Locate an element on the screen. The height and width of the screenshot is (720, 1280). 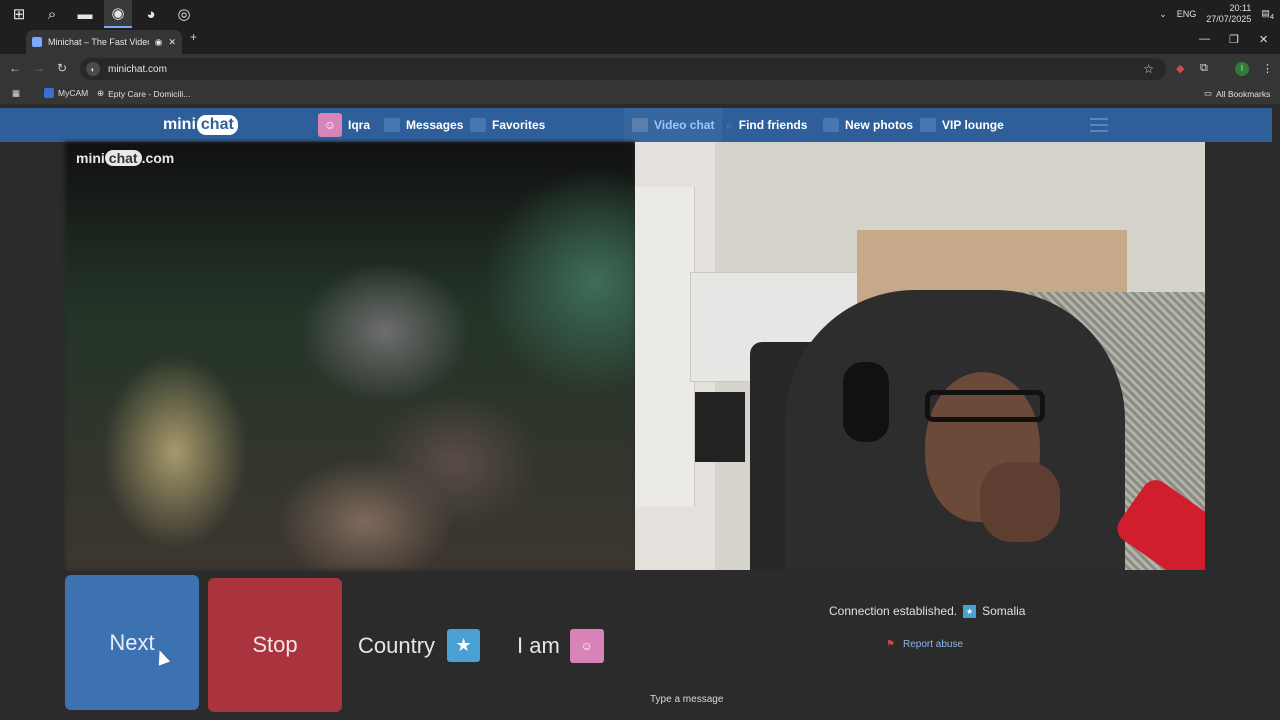
flag-icon: ⚑ is located at coordinates (890, 644).